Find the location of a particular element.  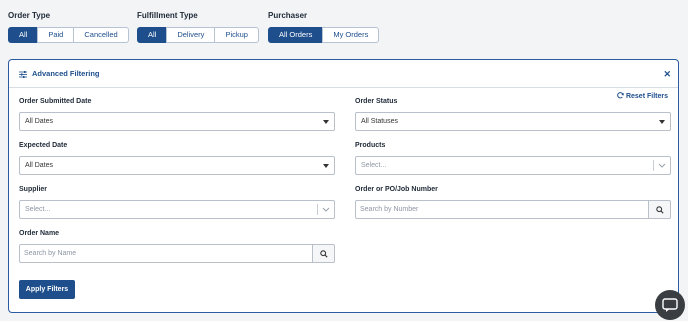

panel-title: Advanced Filtering is located at coordinates (66, 73).